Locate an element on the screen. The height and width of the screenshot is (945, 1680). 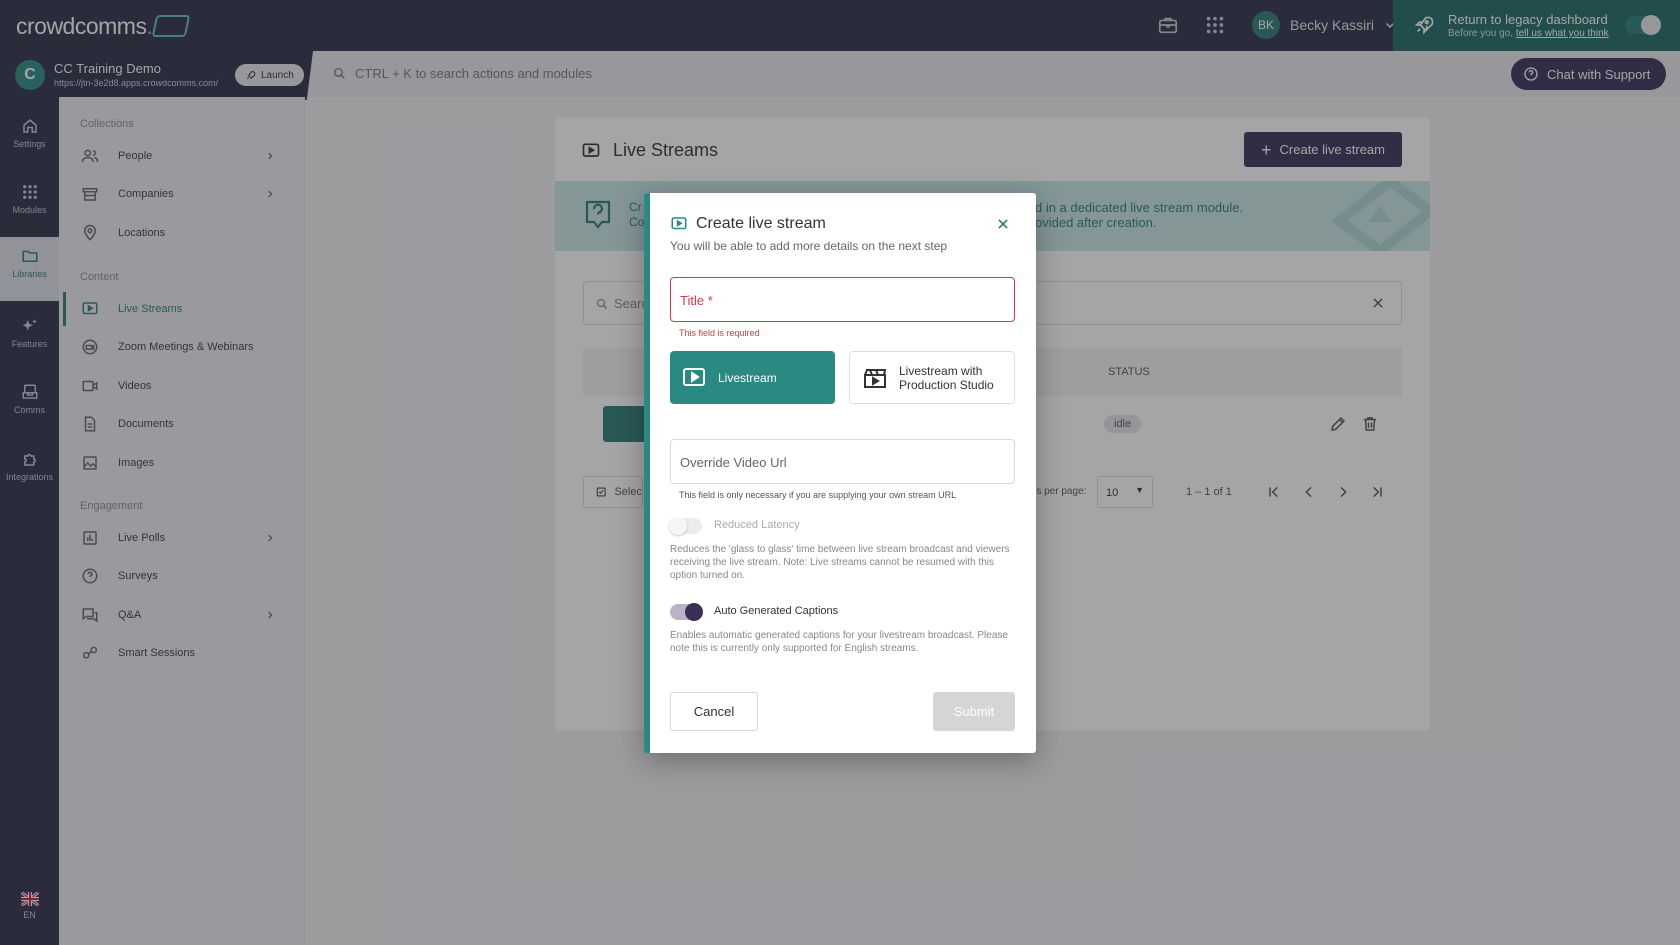
submit-button: Submit is located at coordinates (974, 711).